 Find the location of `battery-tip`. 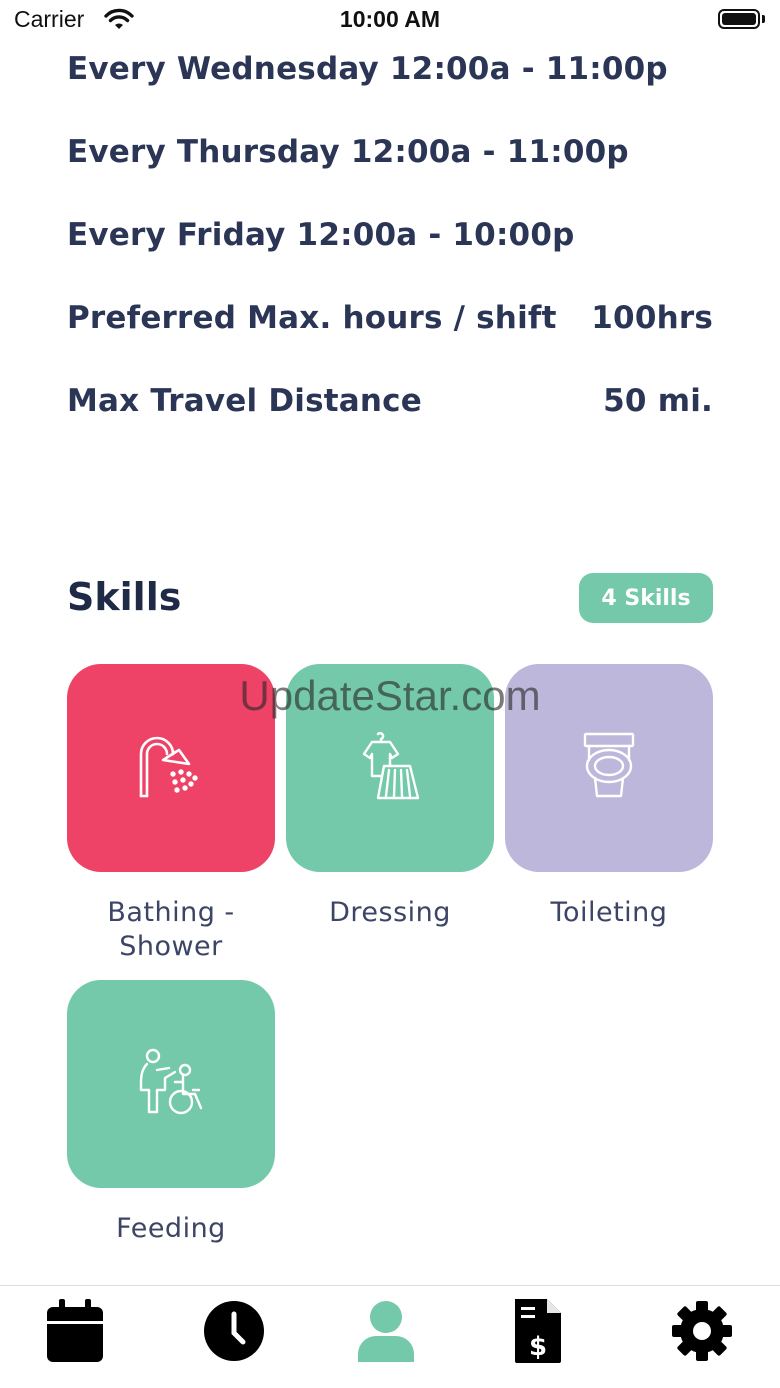

battery-tip is located at coordinates (763, 19).